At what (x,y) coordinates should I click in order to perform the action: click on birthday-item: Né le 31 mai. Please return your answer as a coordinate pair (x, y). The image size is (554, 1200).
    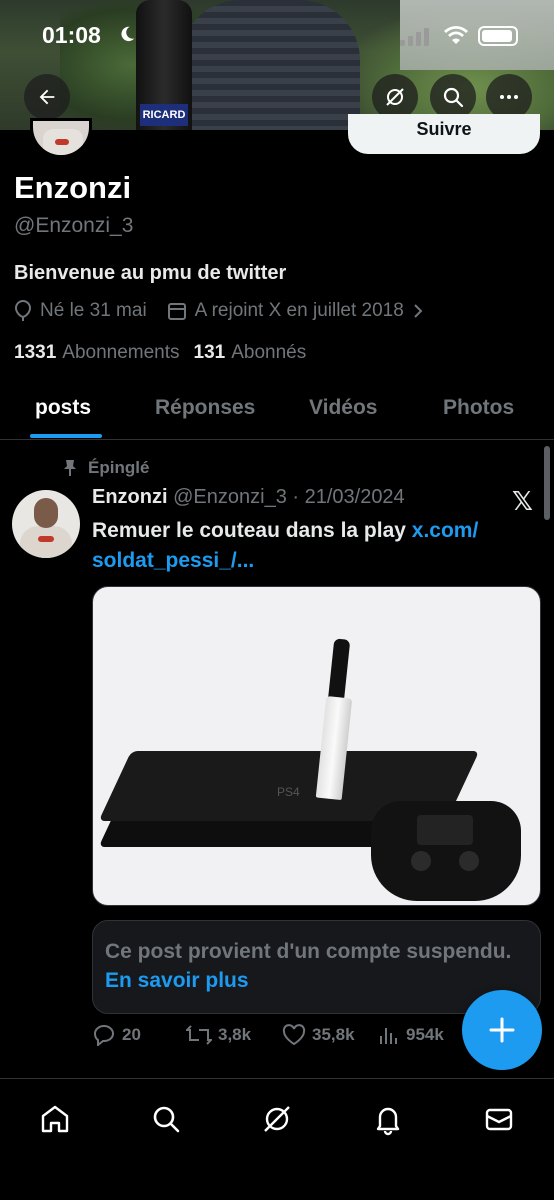
    Looking at the image, I should click on (80, 311).